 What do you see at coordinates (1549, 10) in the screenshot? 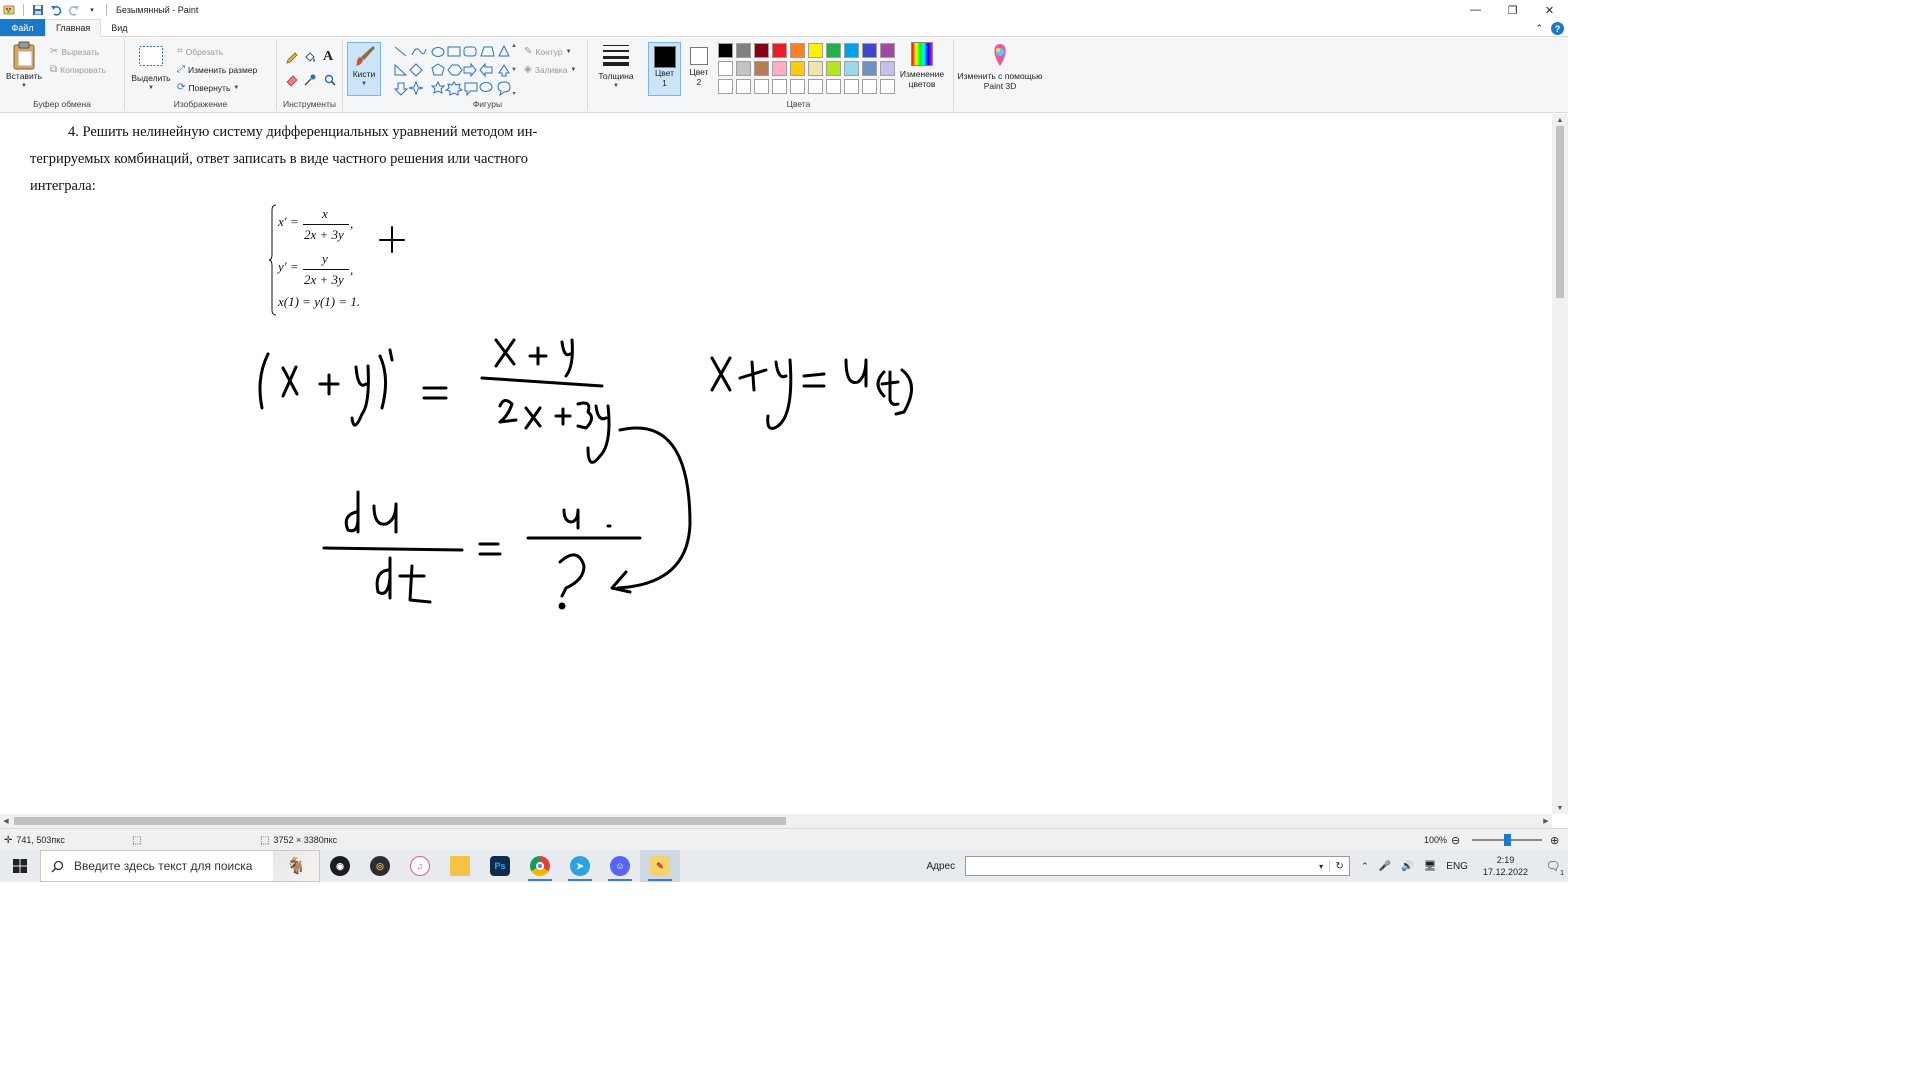
I see `close-button: ✕` at bounding box center [1549, 10].